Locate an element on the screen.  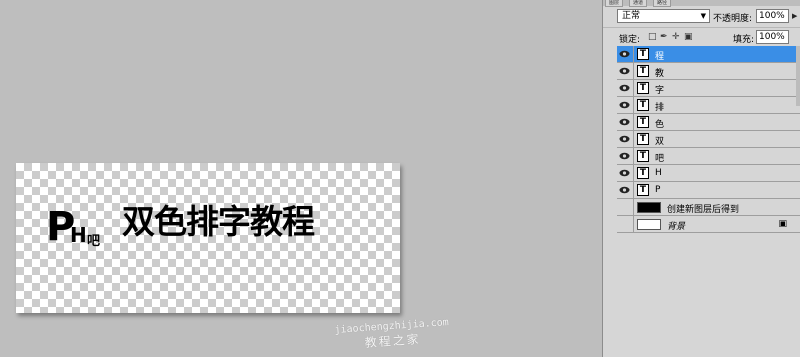
blend-mode-value: 正常 is located at coordinates (631, 16).